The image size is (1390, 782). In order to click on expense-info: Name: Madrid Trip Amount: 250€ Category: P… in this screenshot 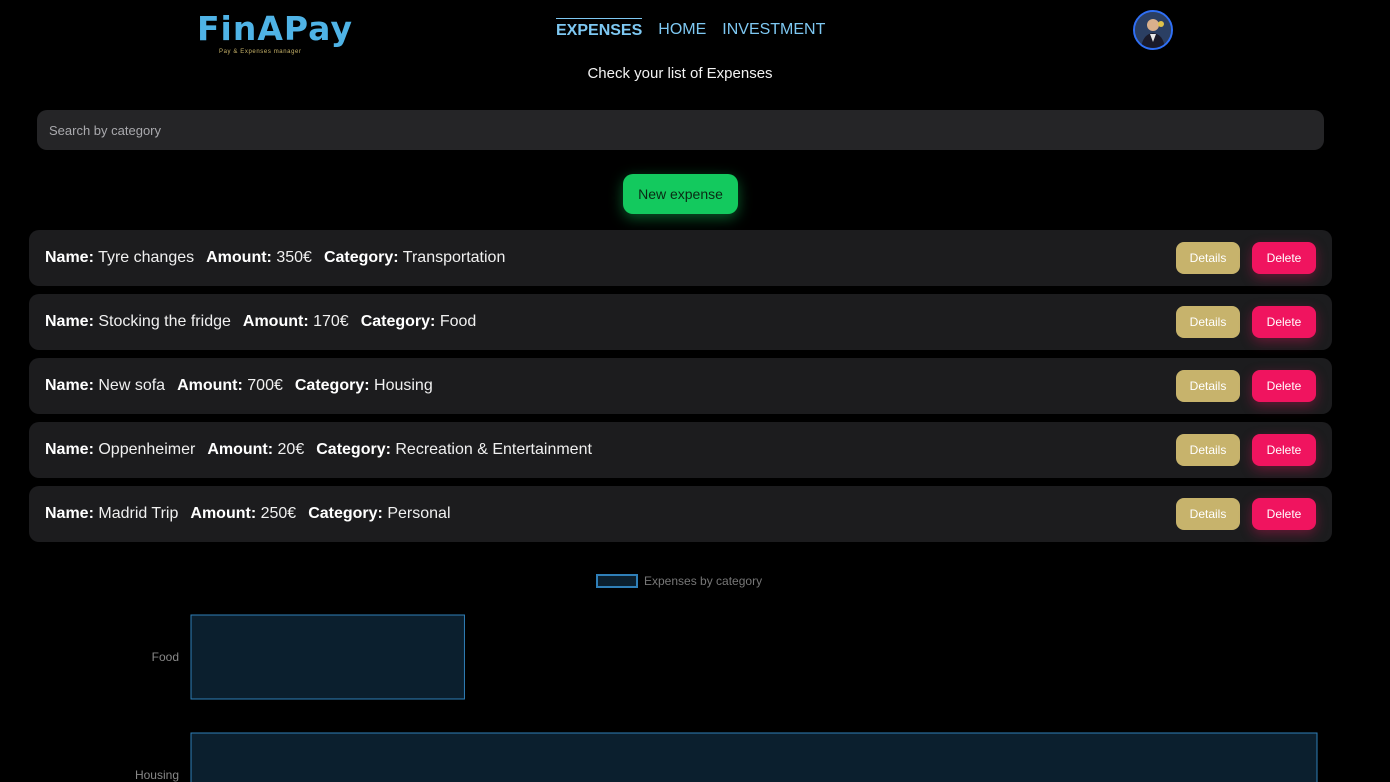, I will do `click(248, 514)`.